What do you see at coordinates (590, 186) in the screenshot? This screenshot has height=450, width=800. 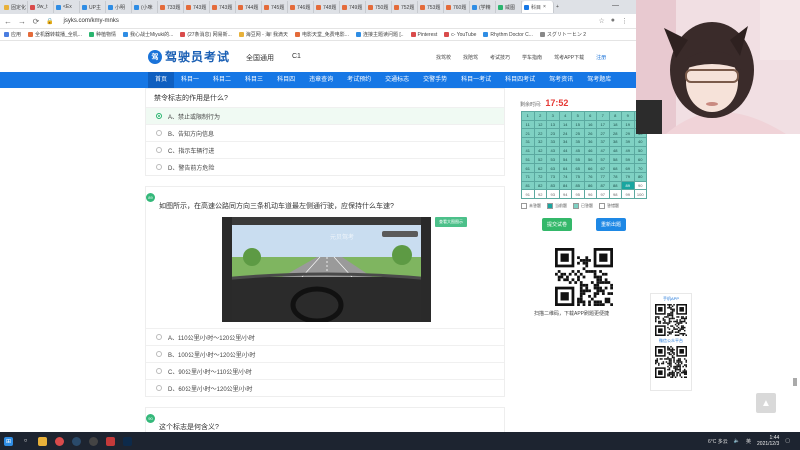 I see `question-number-cell: 86` at bounding box center [590, 186].